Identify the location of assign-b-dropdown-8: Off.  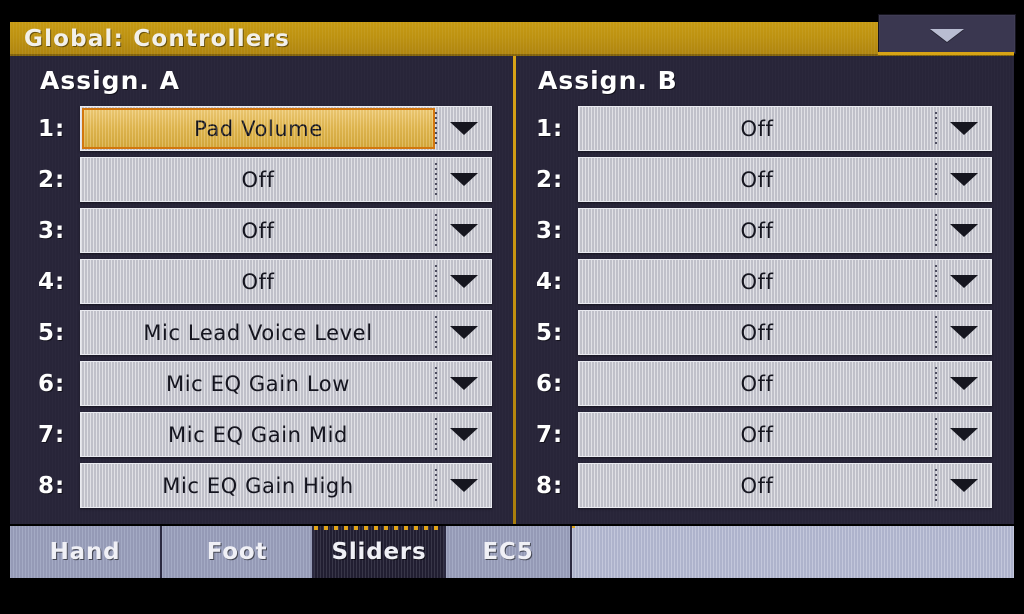
(785, 485).